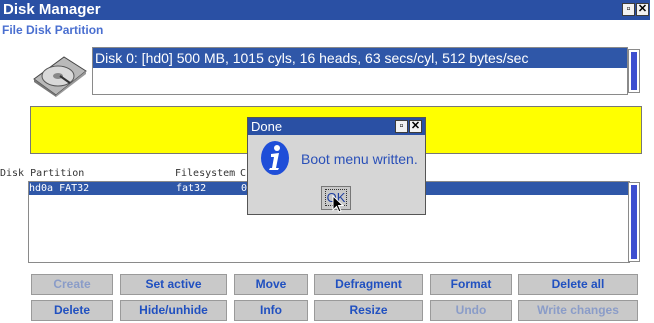 This screenshot has height=323, width=654. Describe the element at coordinates (578, 284) in the screenshot. I see `delete-all-button: Delete all` at that location.